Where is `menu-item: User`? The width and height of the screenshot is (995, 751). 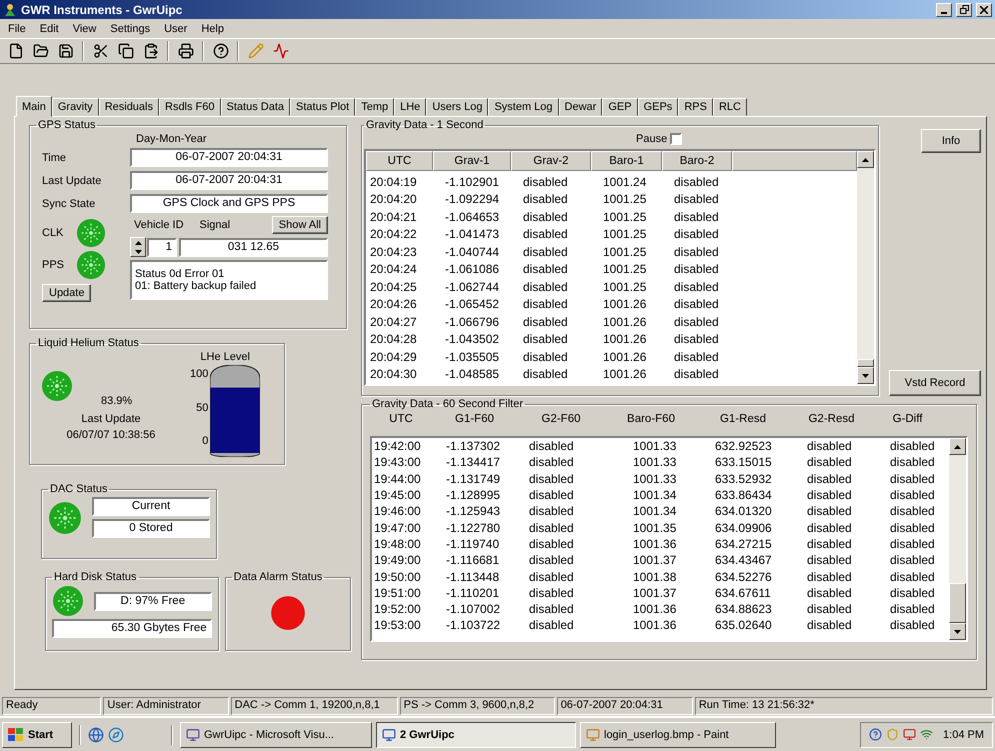 menu-item: User is located at coordinates (176, 29).